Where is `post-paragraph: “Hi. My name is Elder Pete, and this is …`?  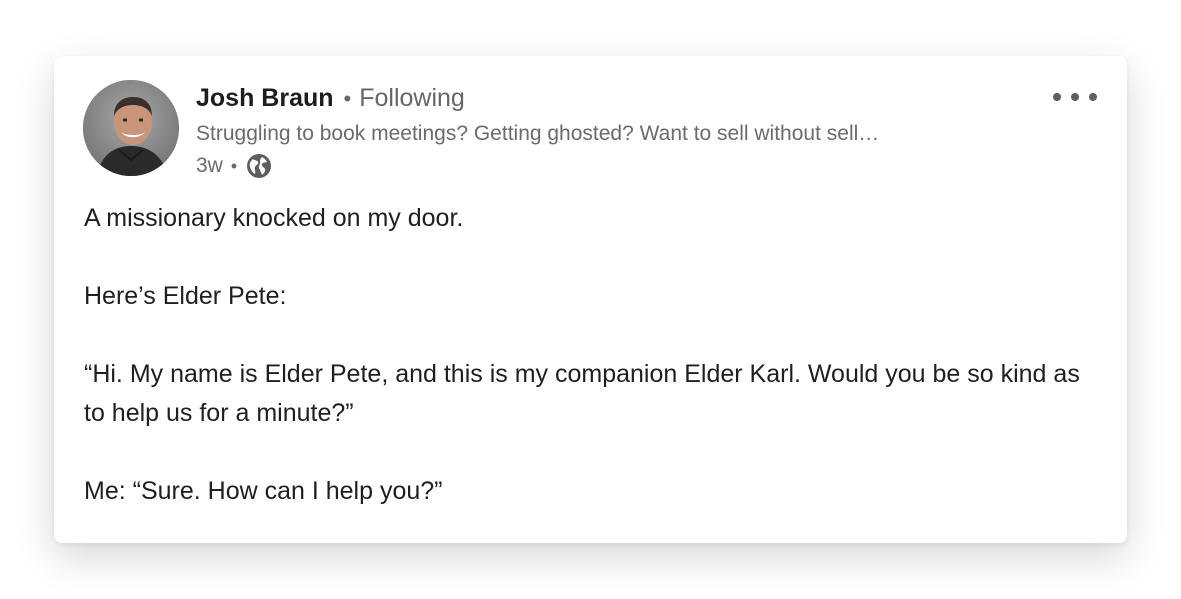
post-paragraph: “Hi. My name is Elder Pete, and this is … is located at coordinates (582, 393).